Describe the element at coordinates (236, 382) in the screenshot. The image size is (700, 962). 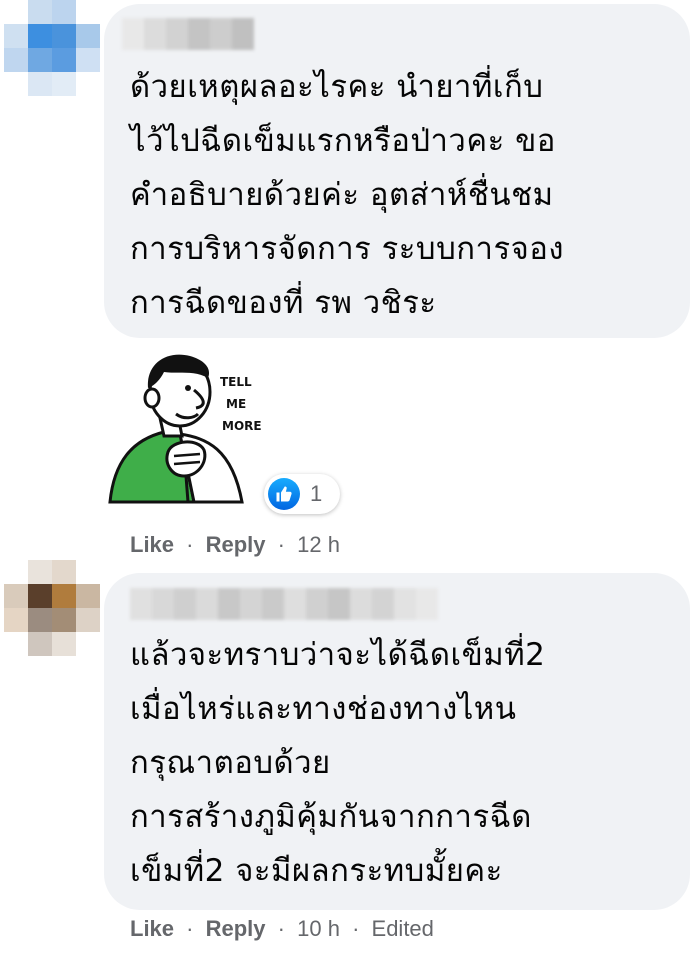
I see `sticker-text-tell: TELL` at that location.